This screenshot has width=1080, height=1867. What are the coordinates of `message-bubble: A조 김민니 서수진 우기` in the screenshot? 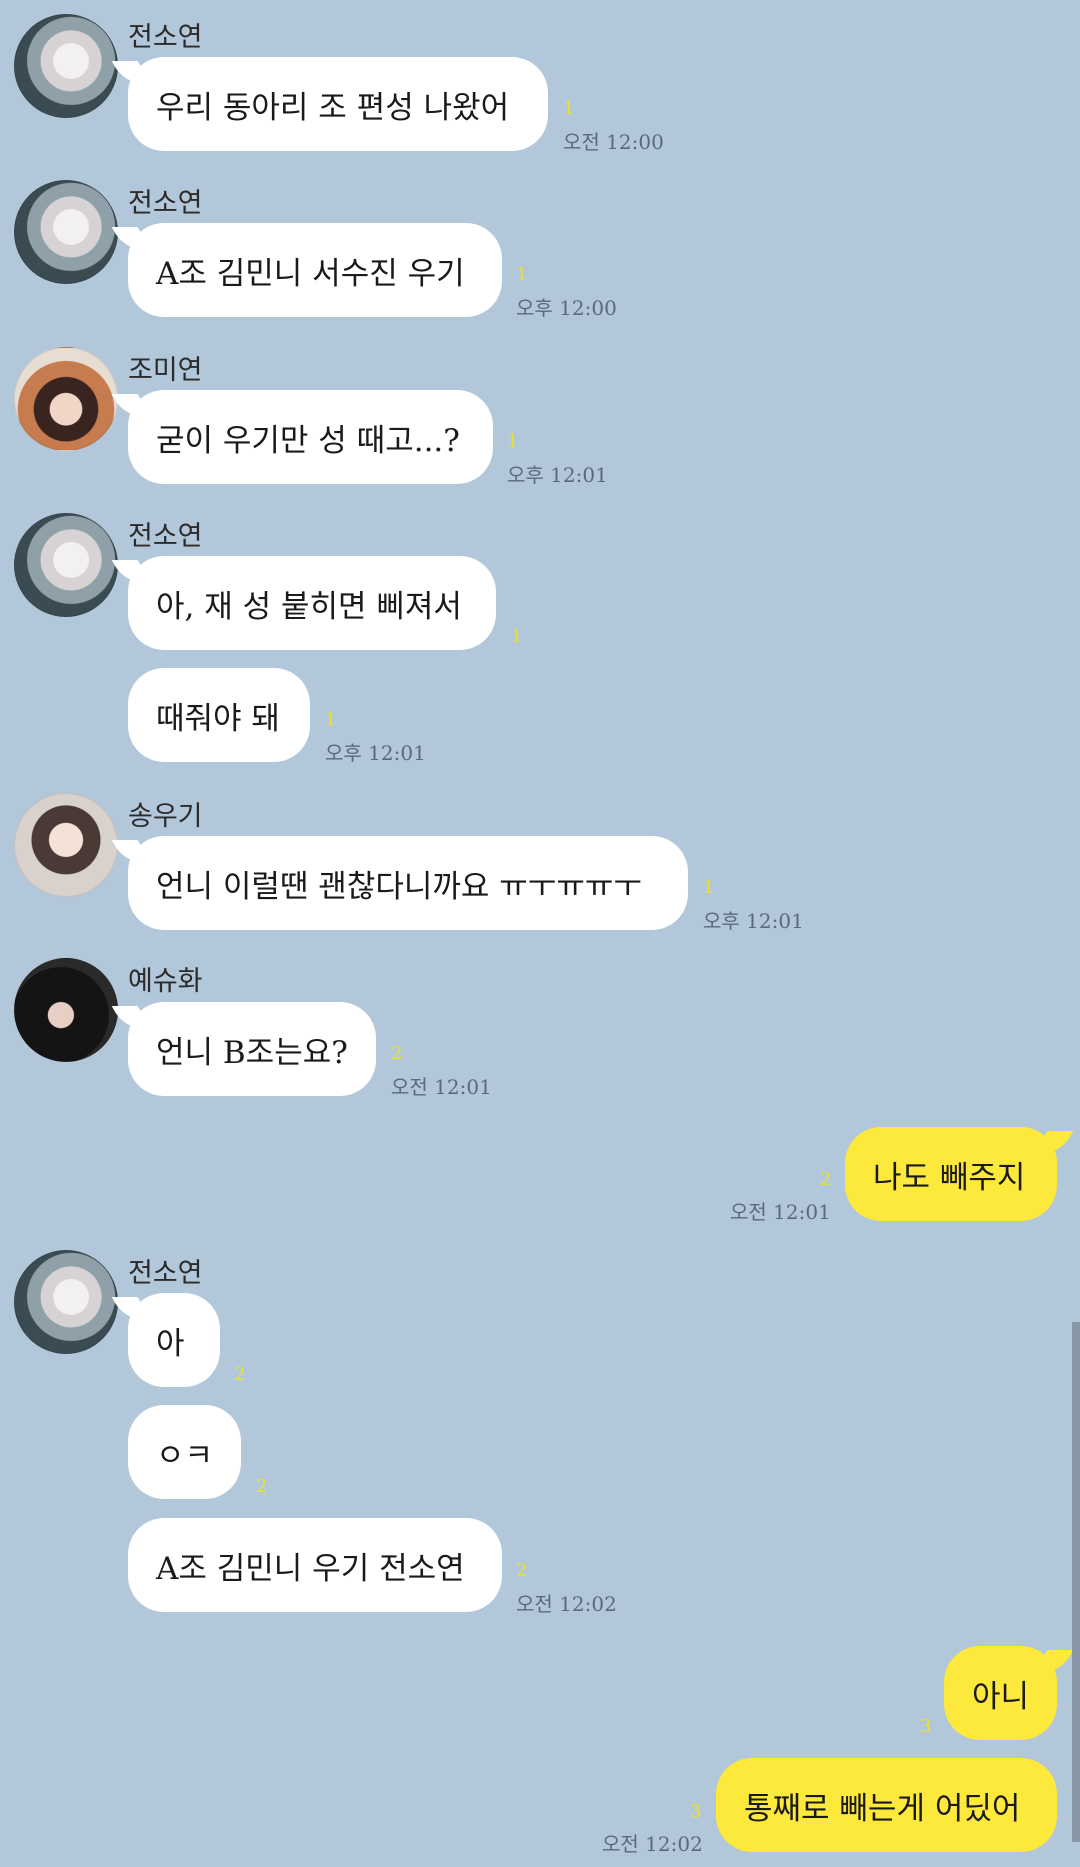 It's located at (315, 270).